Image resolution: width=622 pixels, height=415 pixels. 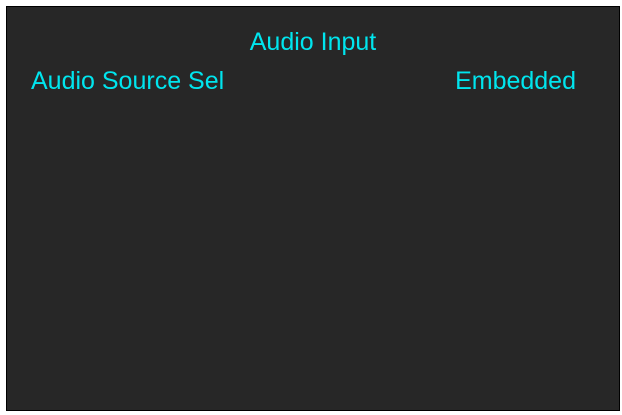 What do you see at coordinates (128, 81) in the screenshot?
I see `menu-item-label: Audio Source Sel` at bounding box center [128, 81].